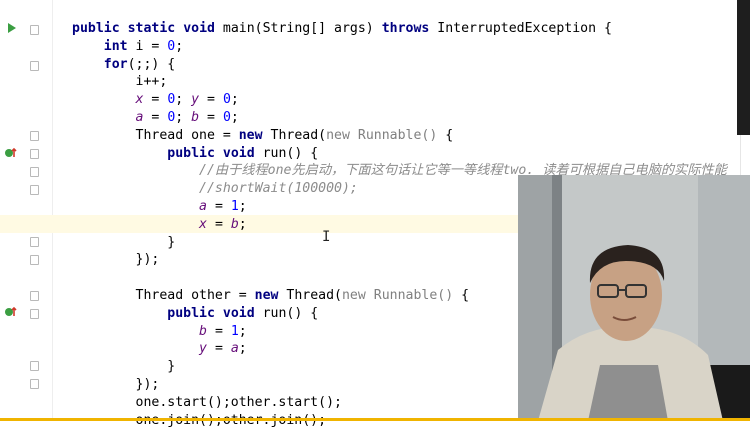 The height and width of the screenshot is (430, 750). I want to click on side-panel-edge, so click(743, 67).